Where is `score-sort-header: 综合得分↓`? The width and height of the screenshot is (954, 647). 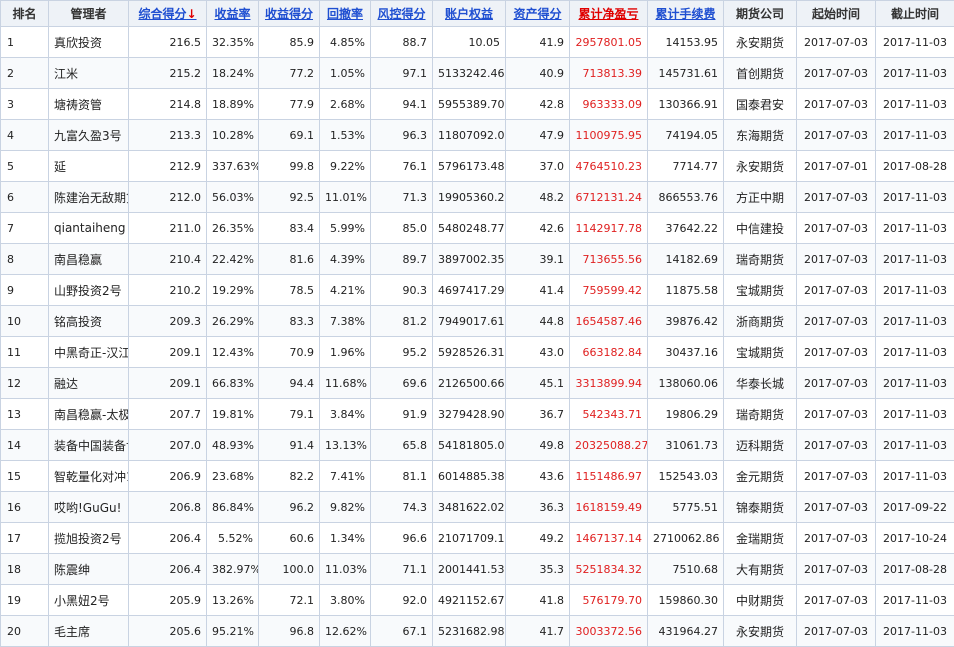 score-sort-header: 综合得分↓ is located at coordinates (168, 14).